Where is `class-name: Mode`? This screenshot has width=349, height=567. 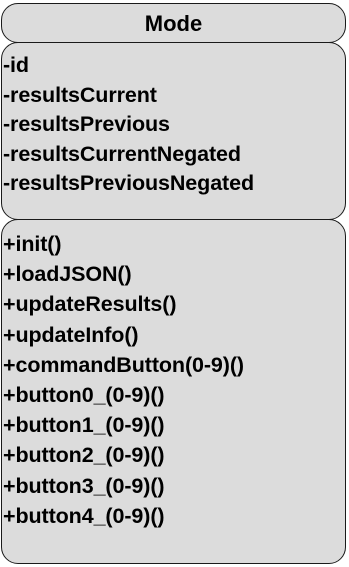
class-name: Mode is located at coordinates (173, 23).